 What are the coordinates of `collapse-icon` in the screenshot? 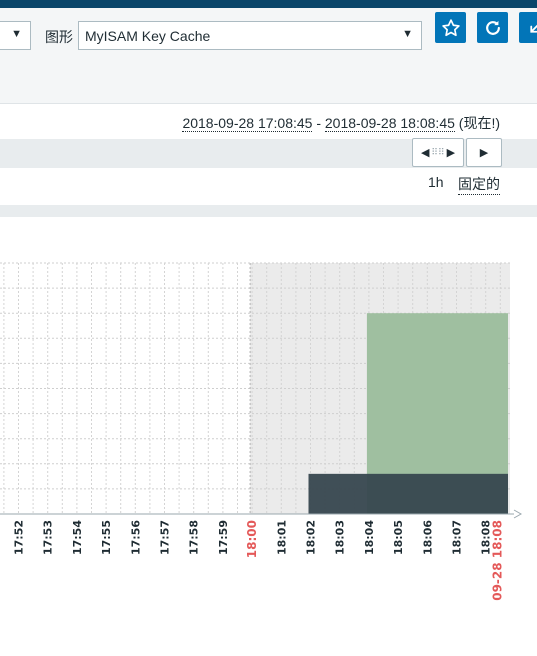 It's located at (533, 28).